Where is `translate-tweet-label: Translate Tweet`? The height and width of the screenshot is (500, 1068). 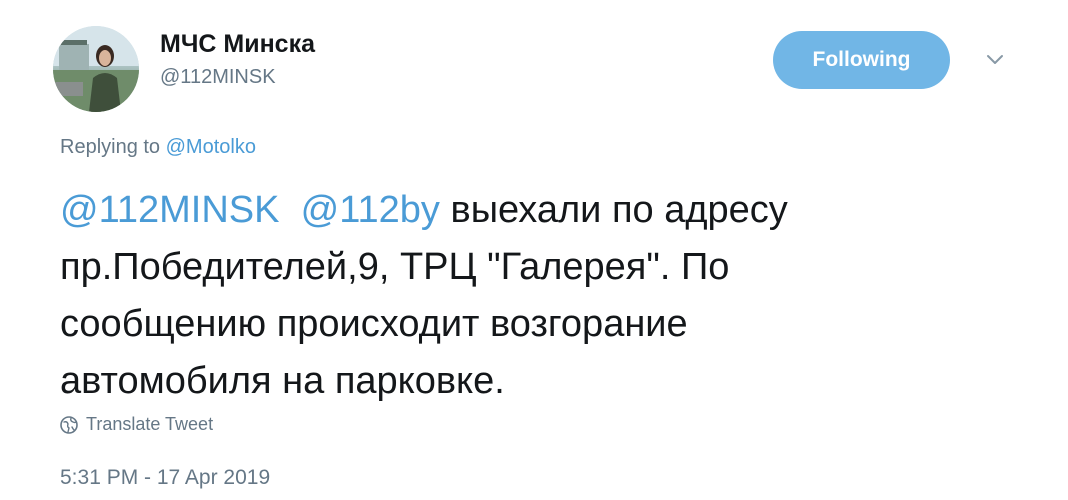 translate-tweet-label: Translate Tweet is located at coordinates (150, 424).